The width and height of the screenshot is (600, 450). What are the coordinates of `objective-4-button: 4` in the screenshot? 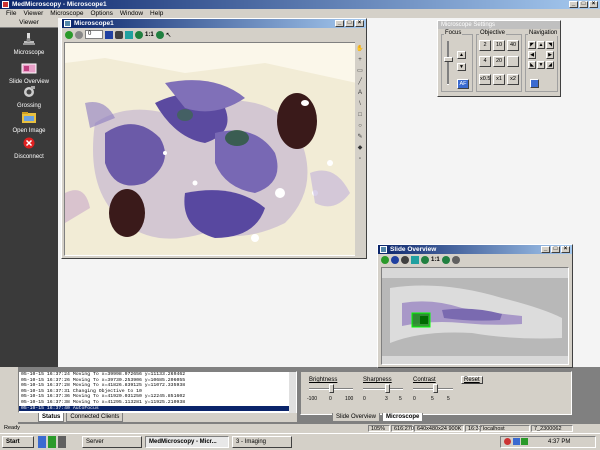 It's located at (485, 61).